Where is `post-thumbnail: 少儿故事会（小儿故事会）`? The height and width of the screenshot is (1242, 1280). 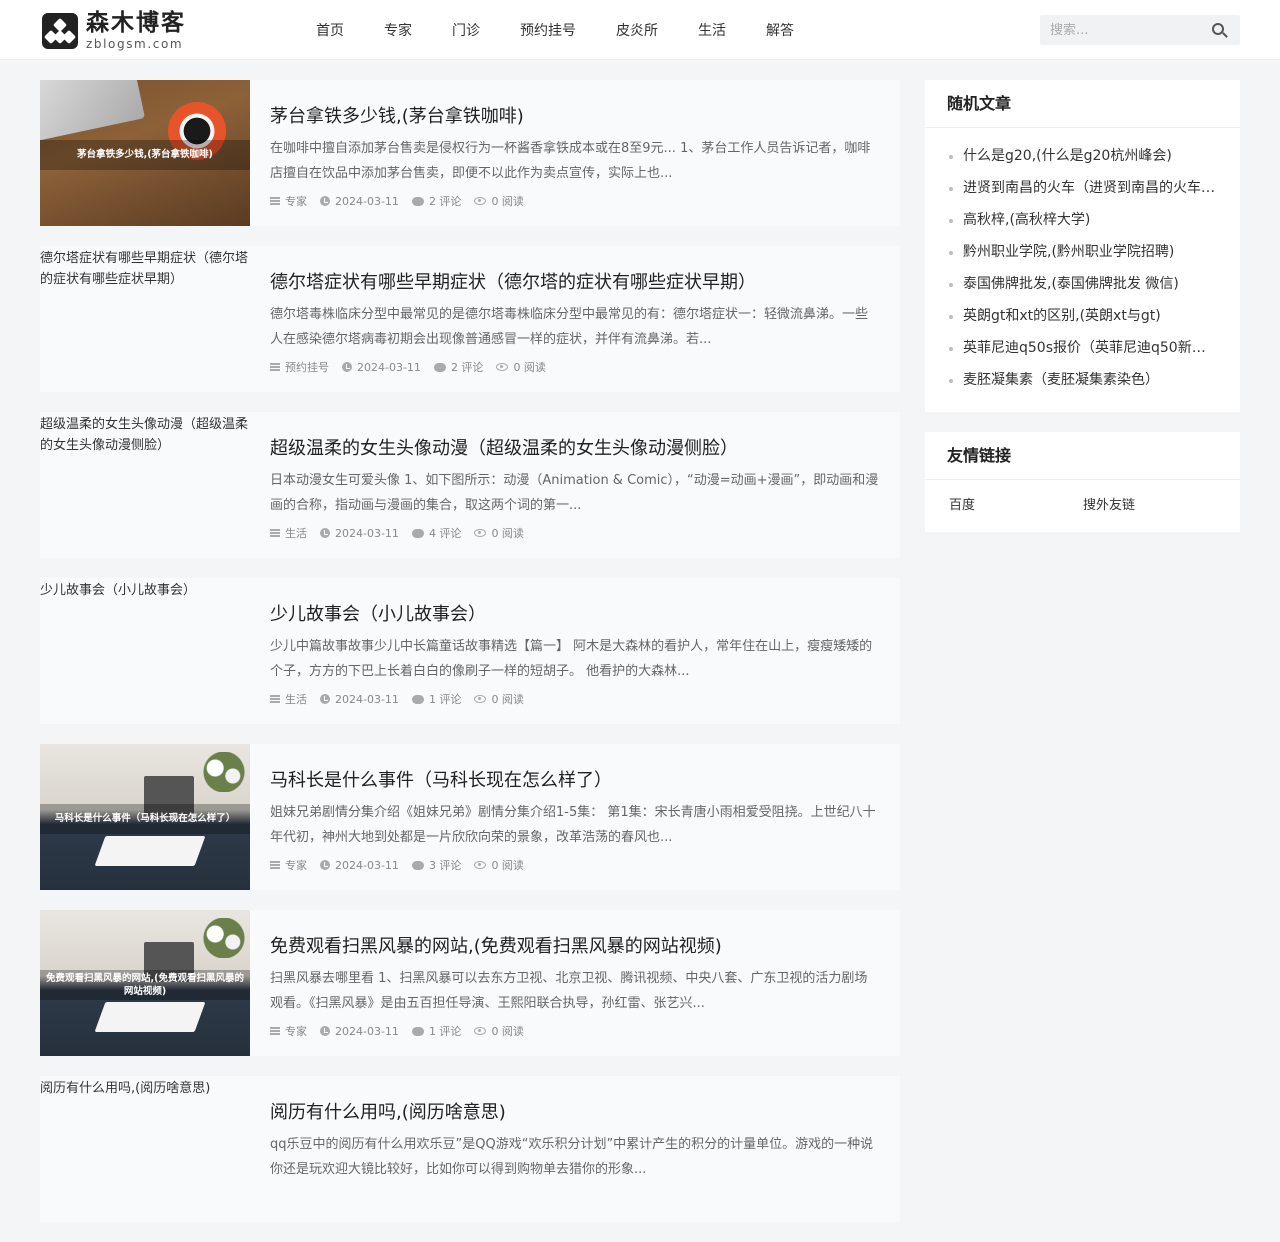
post-thumbnail: 少儿故事会（小儿故事会） is located at coordinates (145, 651).